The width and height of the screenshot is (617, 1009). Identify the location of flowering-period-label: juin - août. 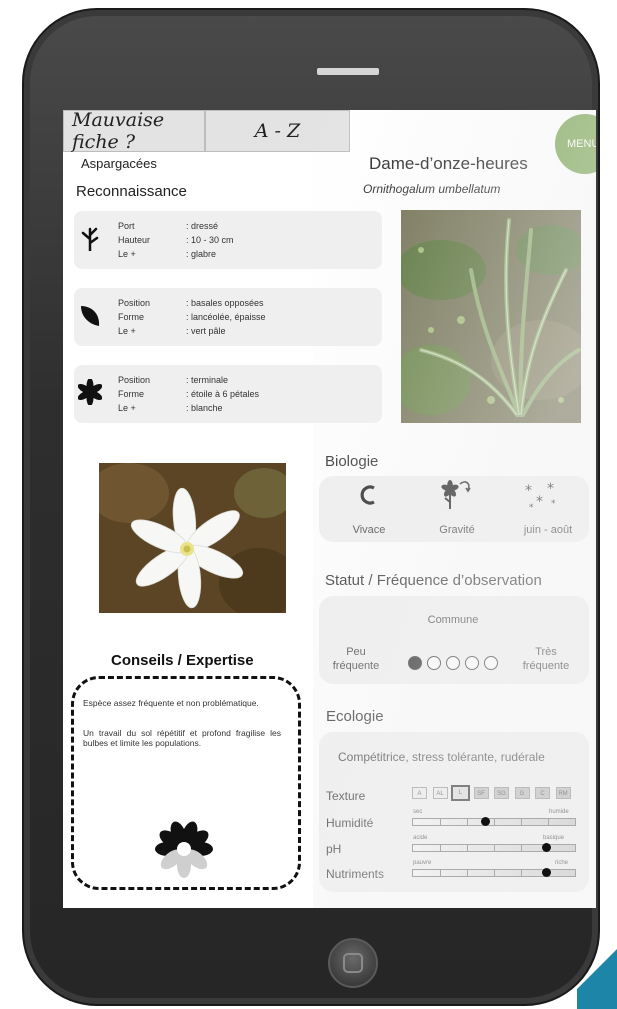
(548, 530).